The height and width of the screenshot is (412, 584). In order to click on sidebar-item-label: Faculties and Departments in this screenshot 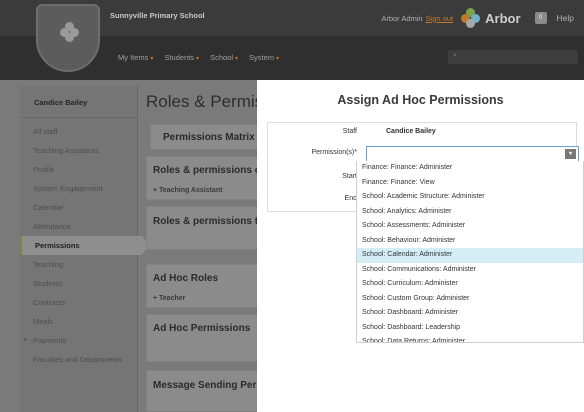, I will do `click(78, 359)`.